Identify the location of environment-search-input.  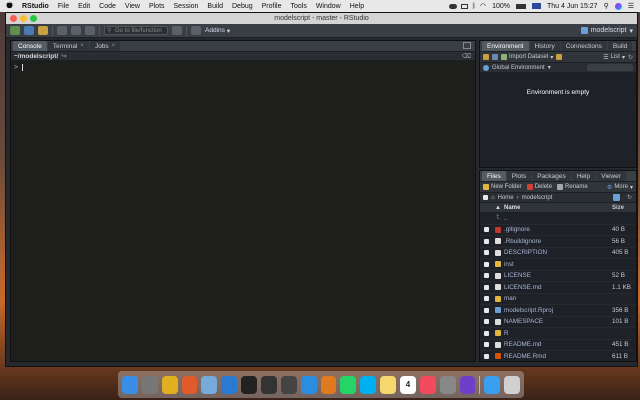
(610, 67).